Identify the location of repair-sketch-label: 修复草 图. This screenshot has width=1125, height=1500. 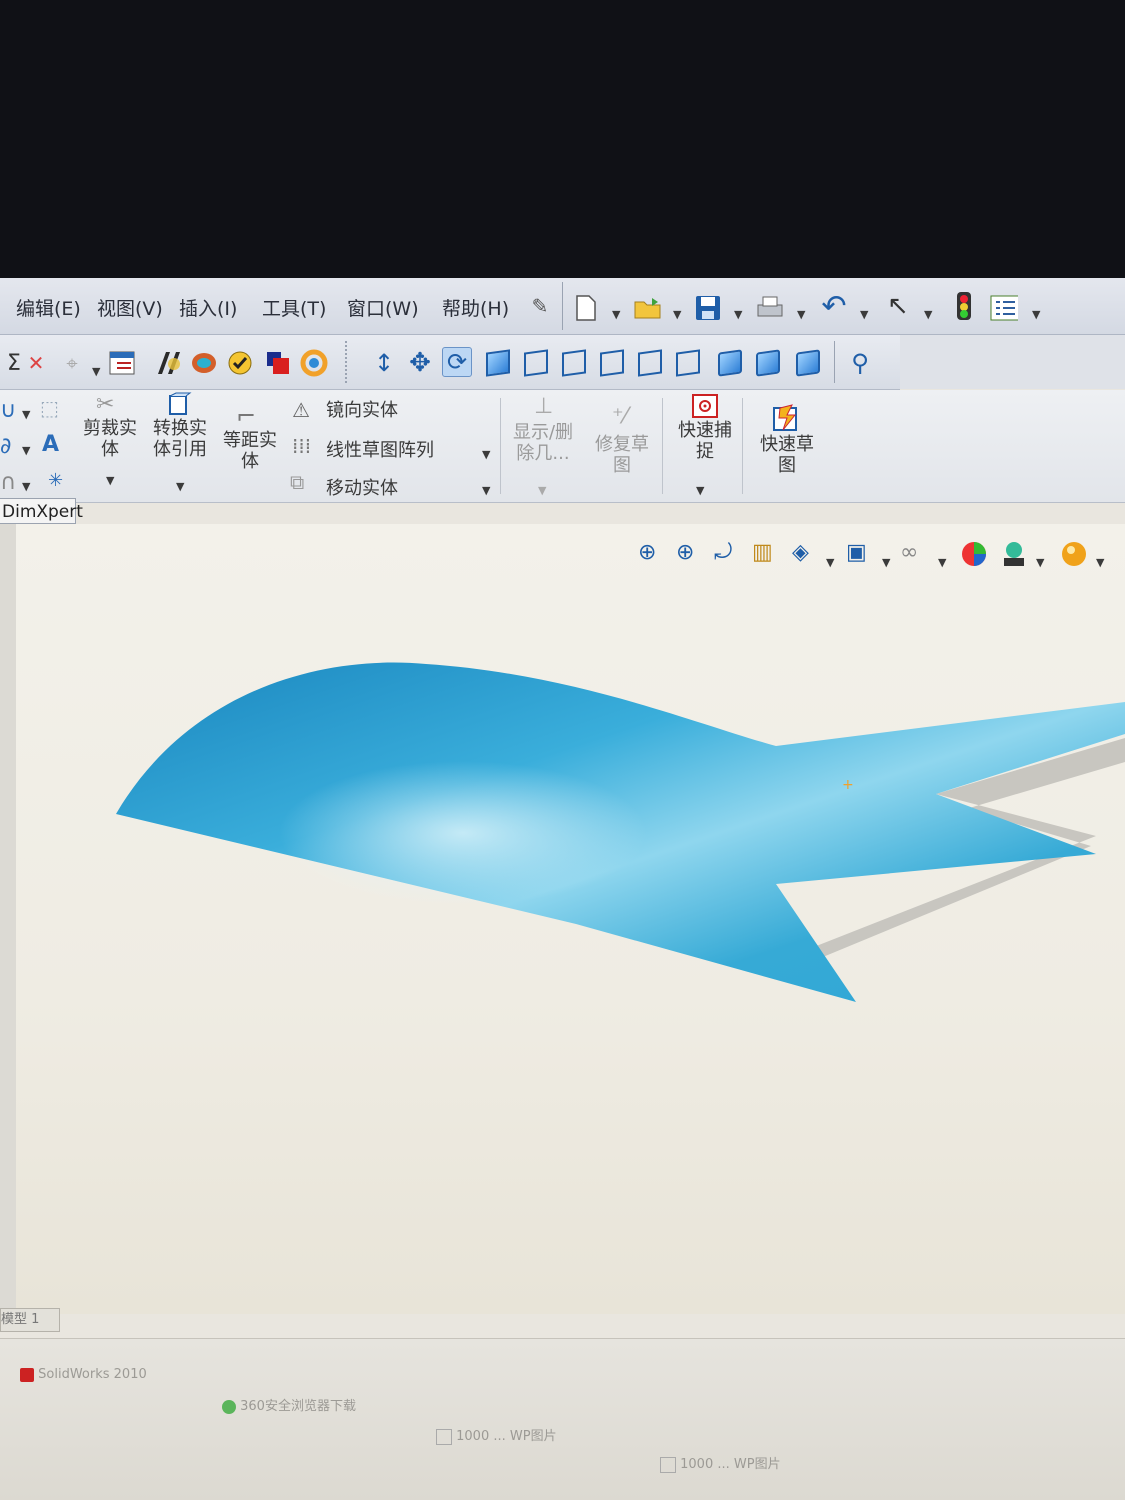
(622, 455).